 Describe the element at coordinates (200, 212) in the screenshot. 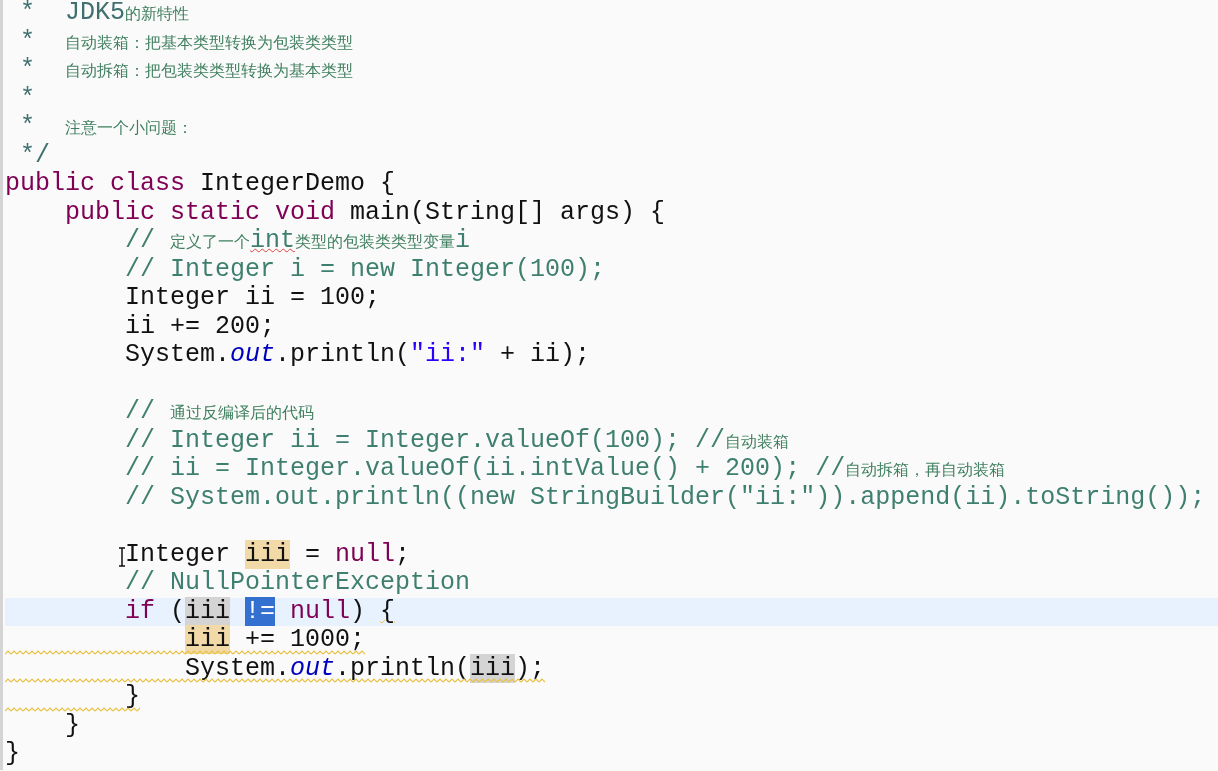

I see `keyword: public static void` at that location.